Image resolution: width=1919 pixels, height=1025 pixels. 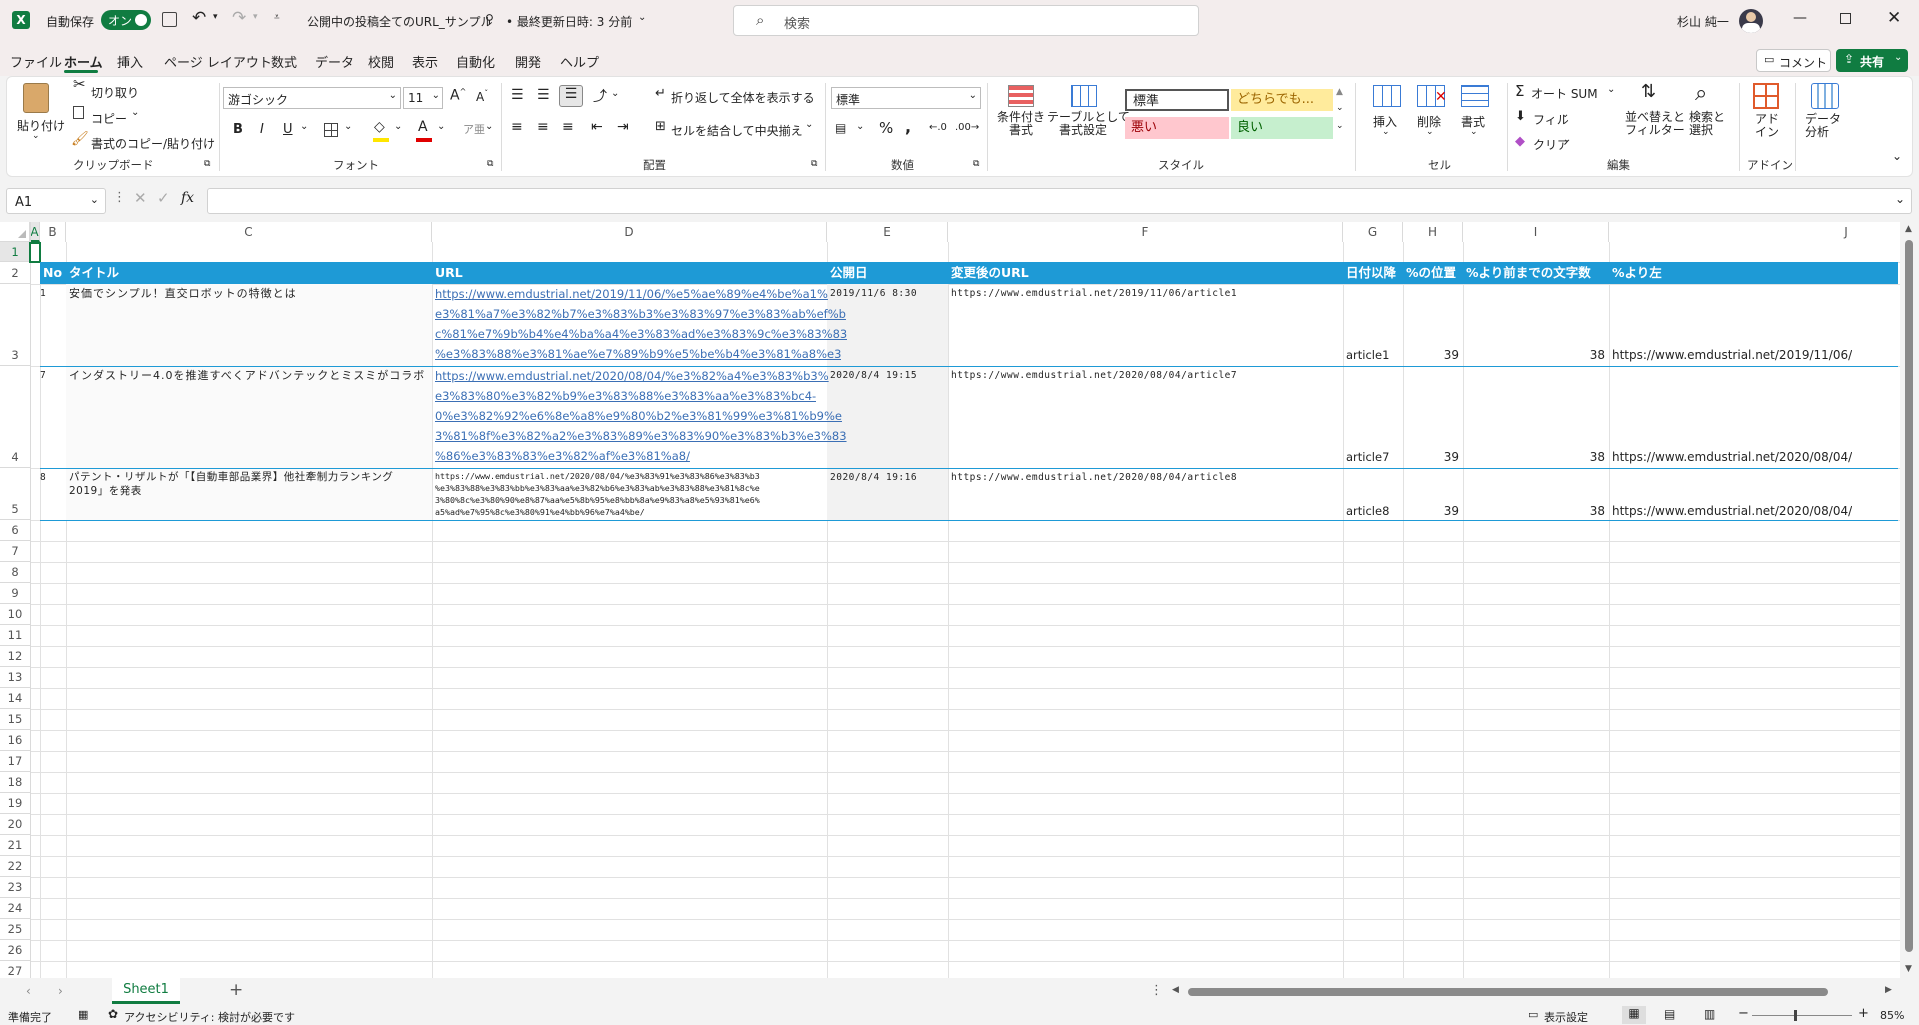 I want to click on undo-dropdown-icon: ▾, so click(x=215, y=17).